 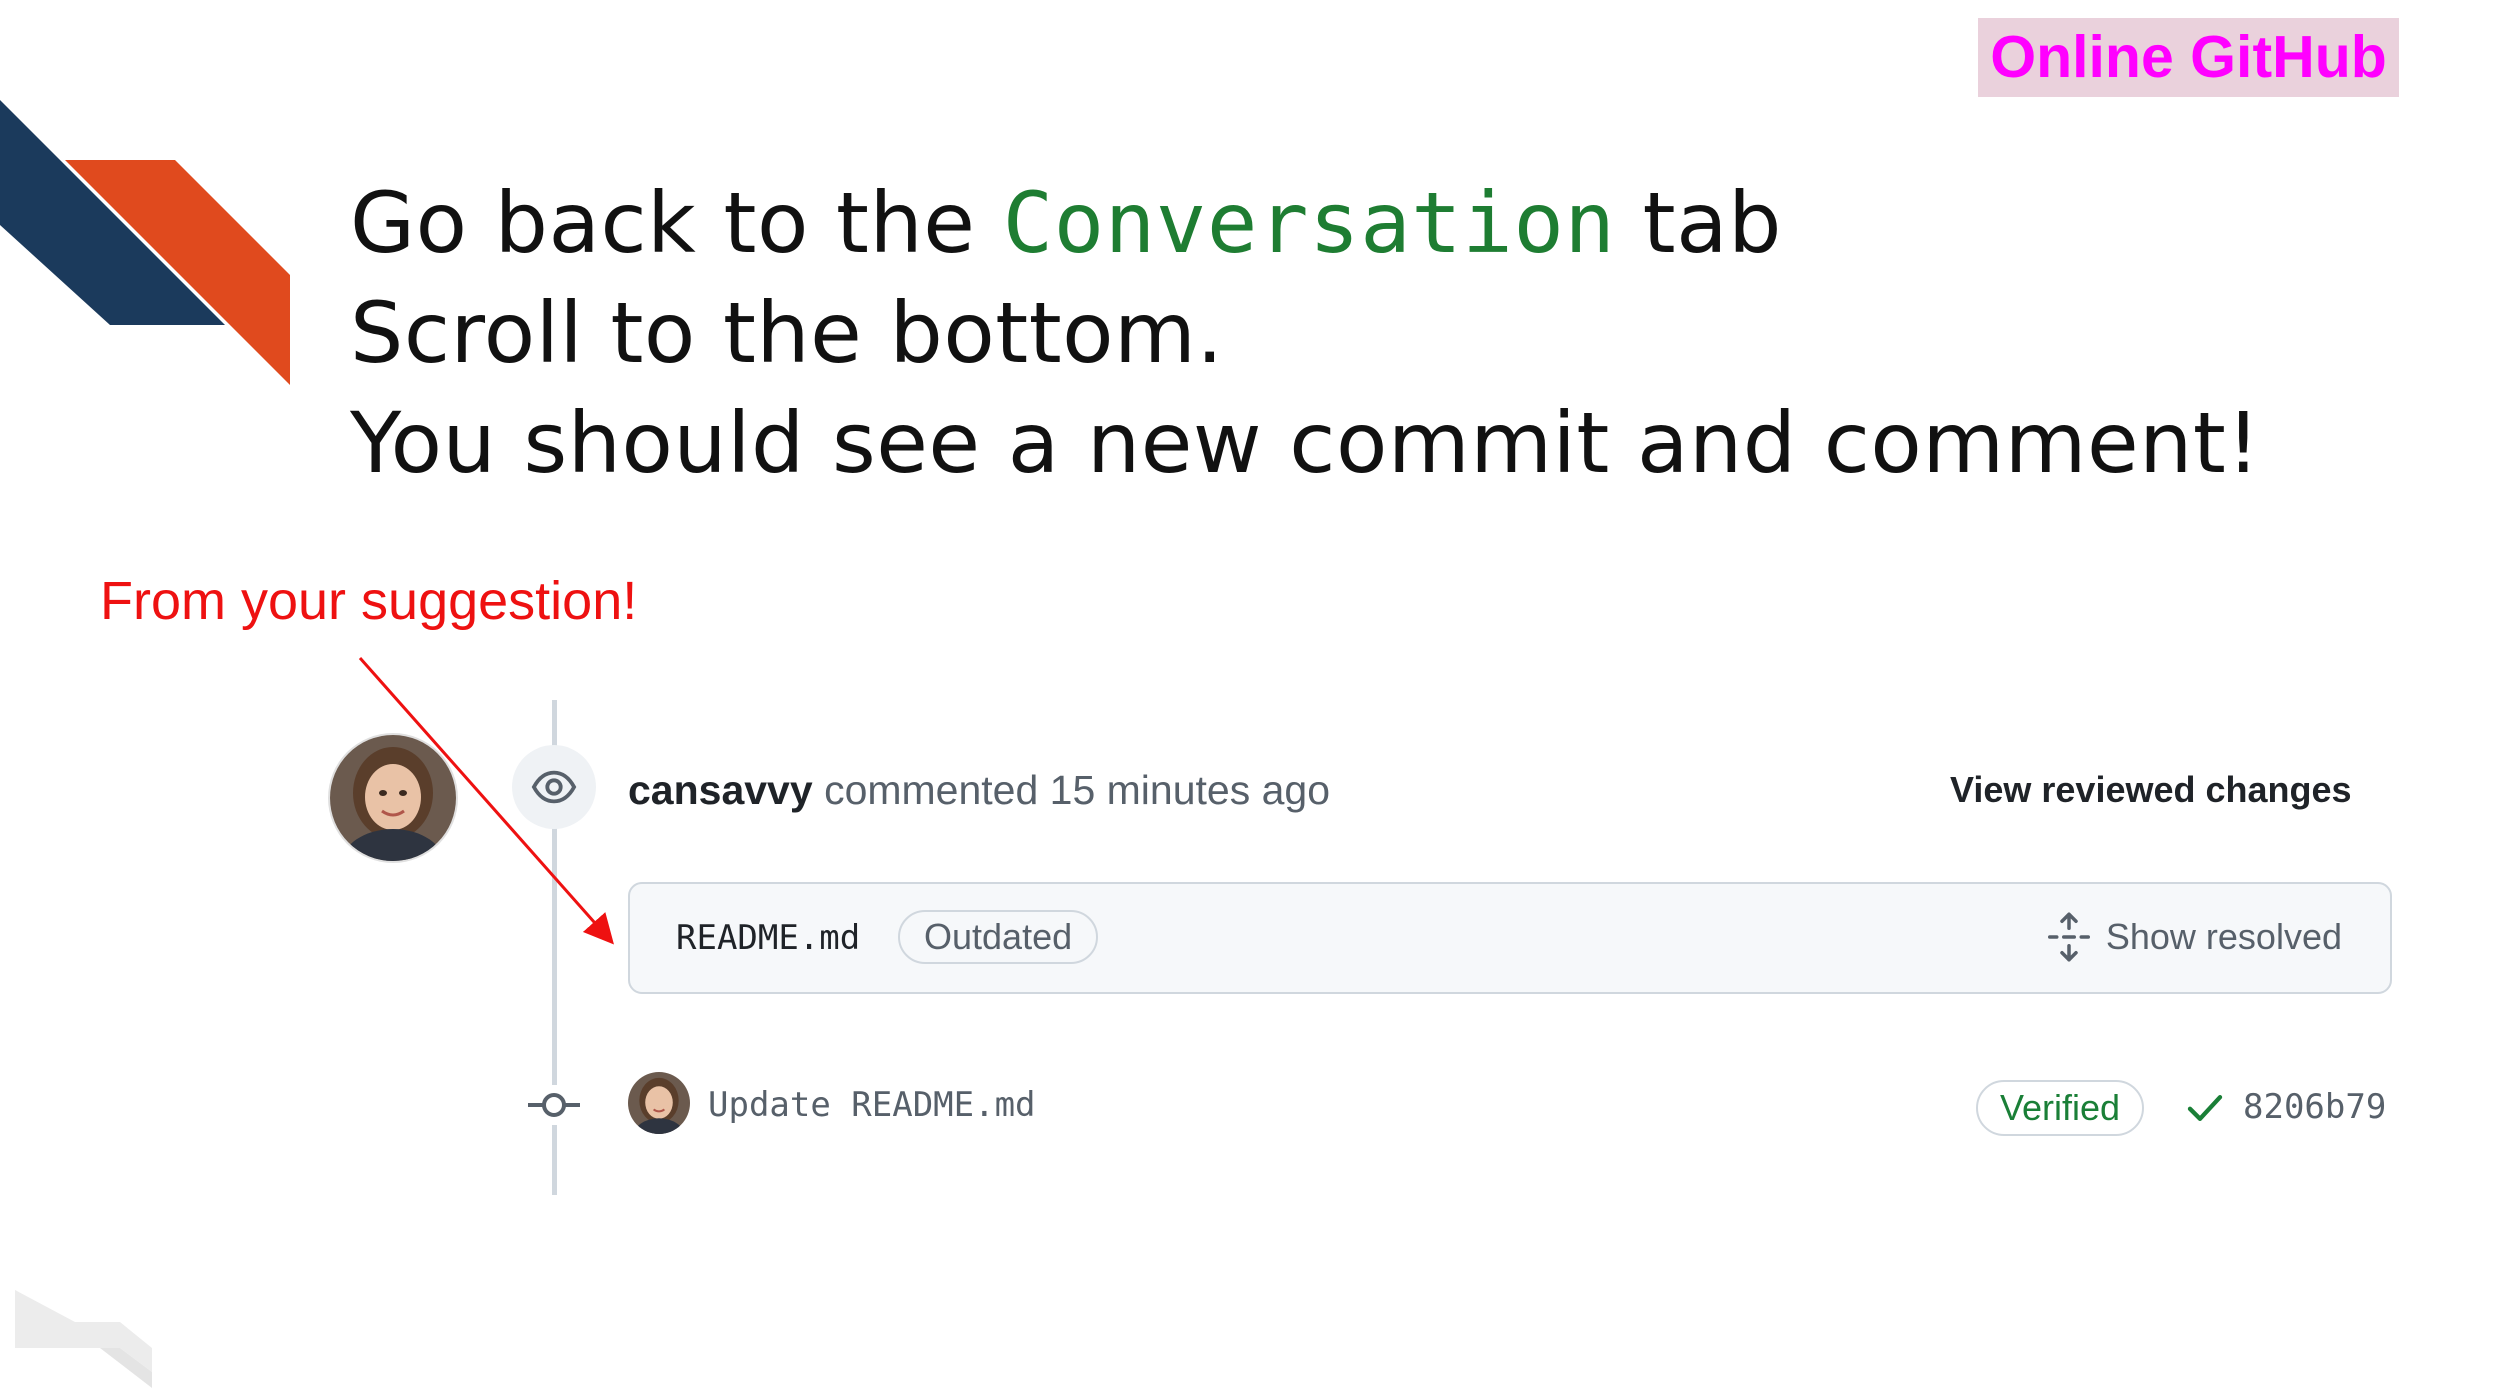 I want to click on eye-icon, so click(x=554, y=787).